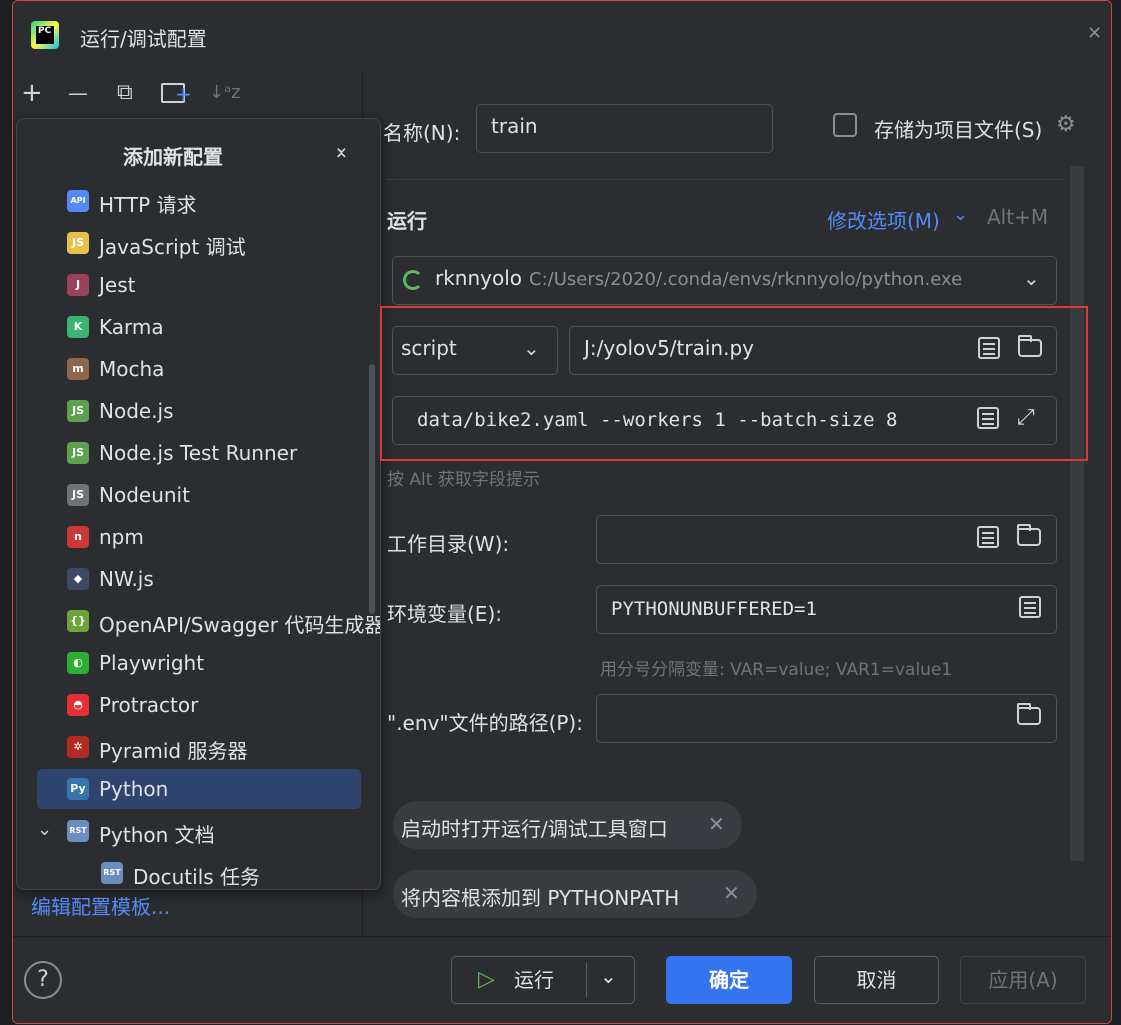  I want to click on help-button: ?, so click(43, 980).